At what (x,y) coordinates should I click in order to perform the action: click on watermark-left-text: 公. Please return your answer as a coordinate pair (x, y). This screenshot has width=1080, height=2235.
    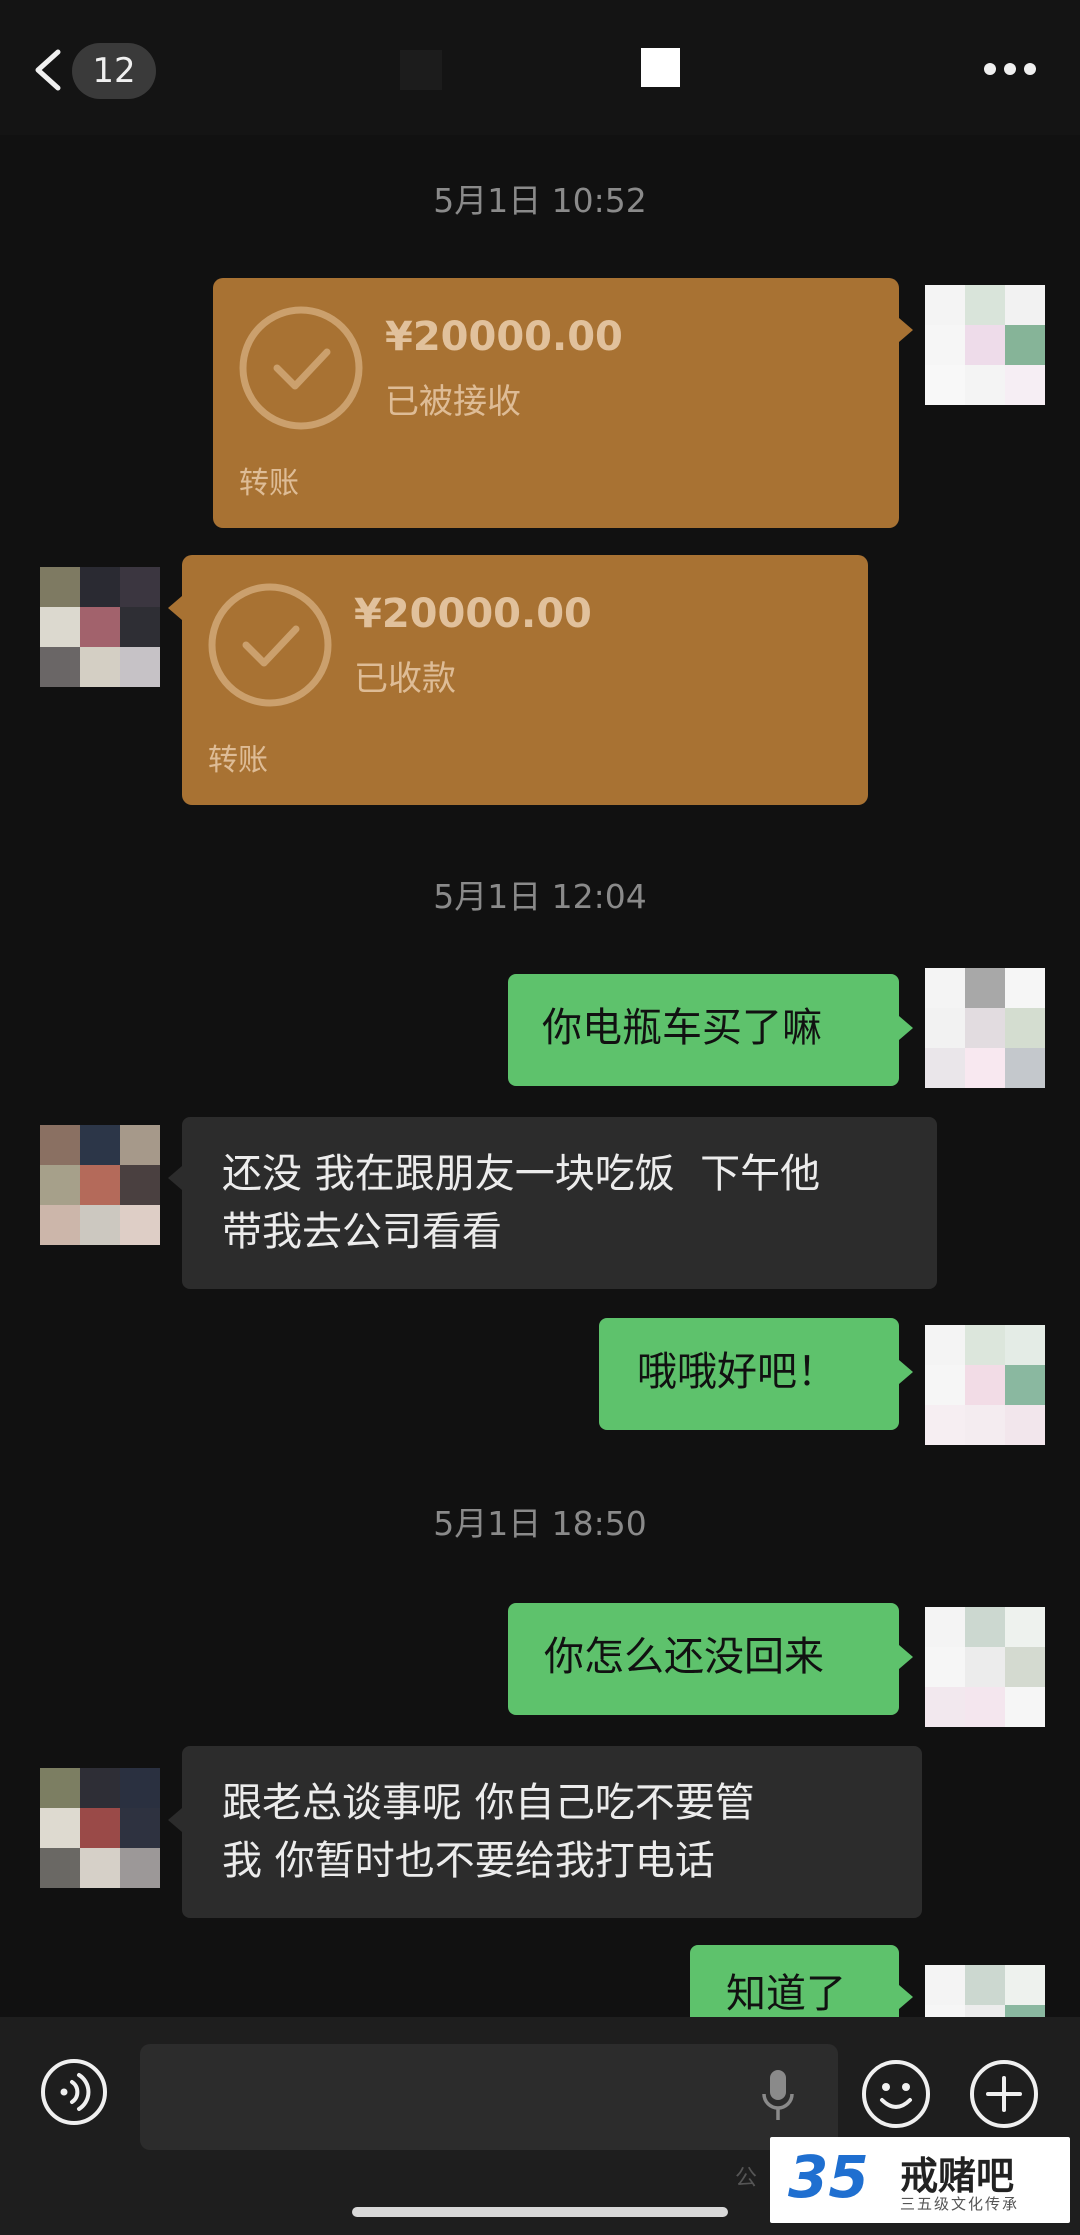
    Looking at the image, I should click on (746, 2178).